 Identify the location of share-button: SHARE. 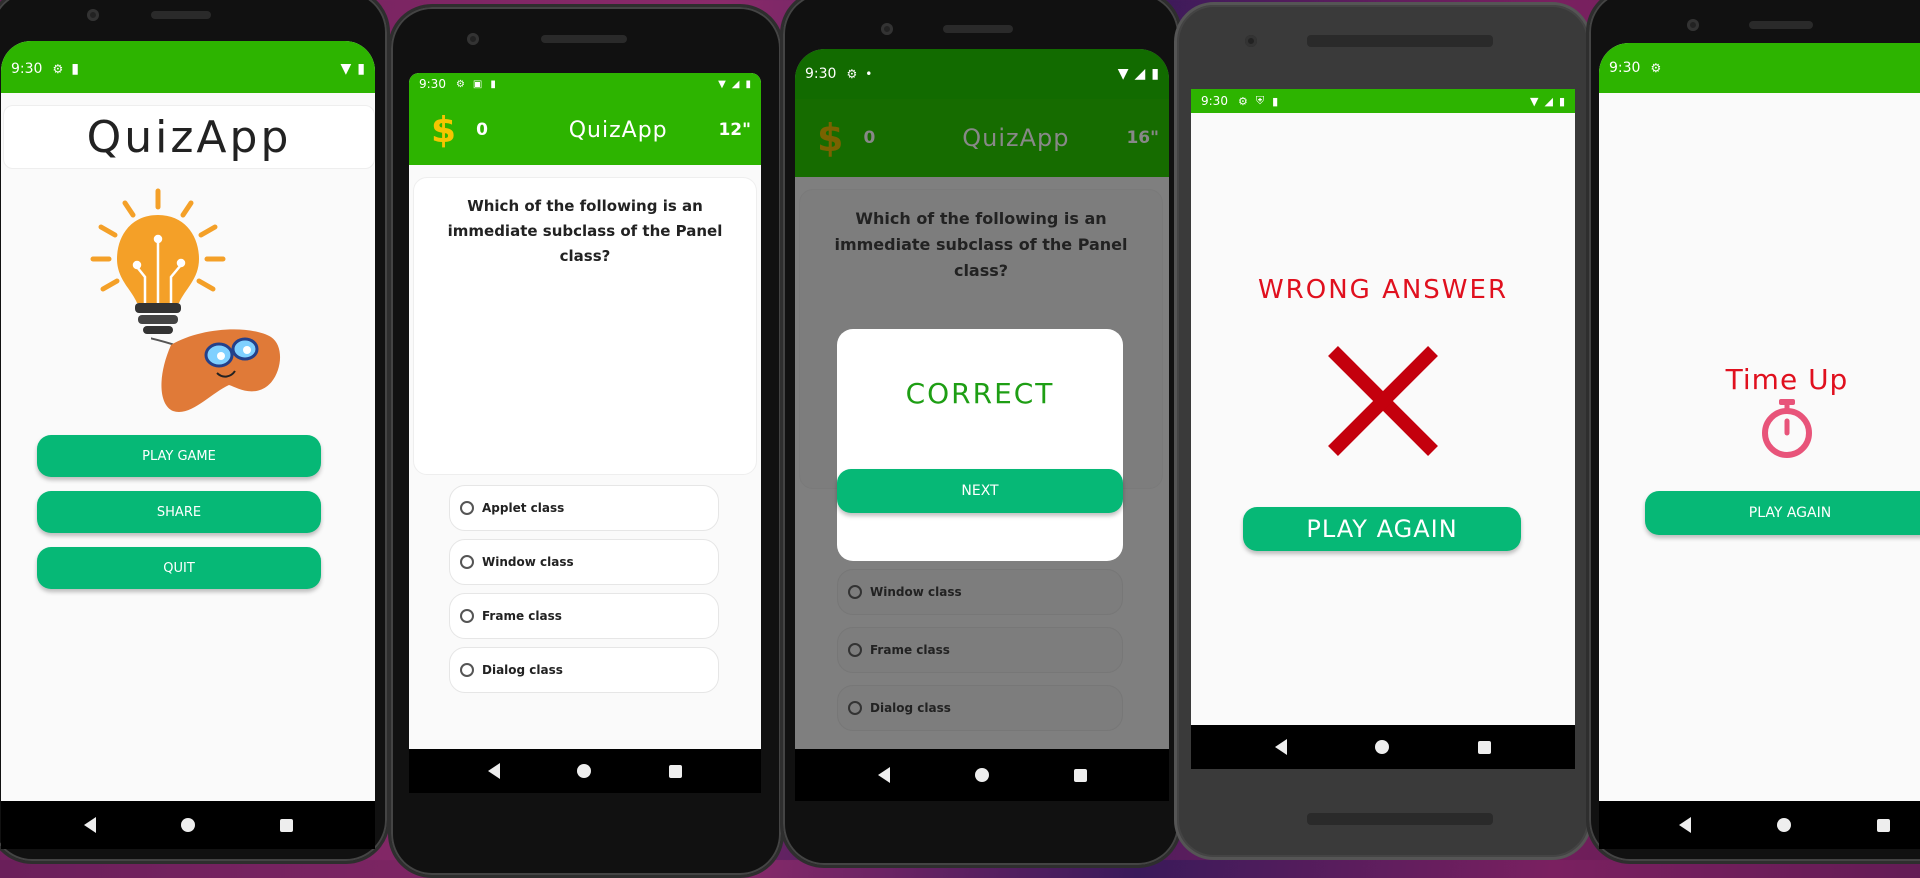
(179, 512).